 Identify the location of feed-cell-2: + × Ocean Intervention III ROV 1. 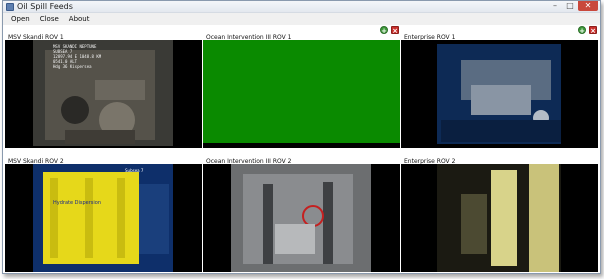
(301, 86).